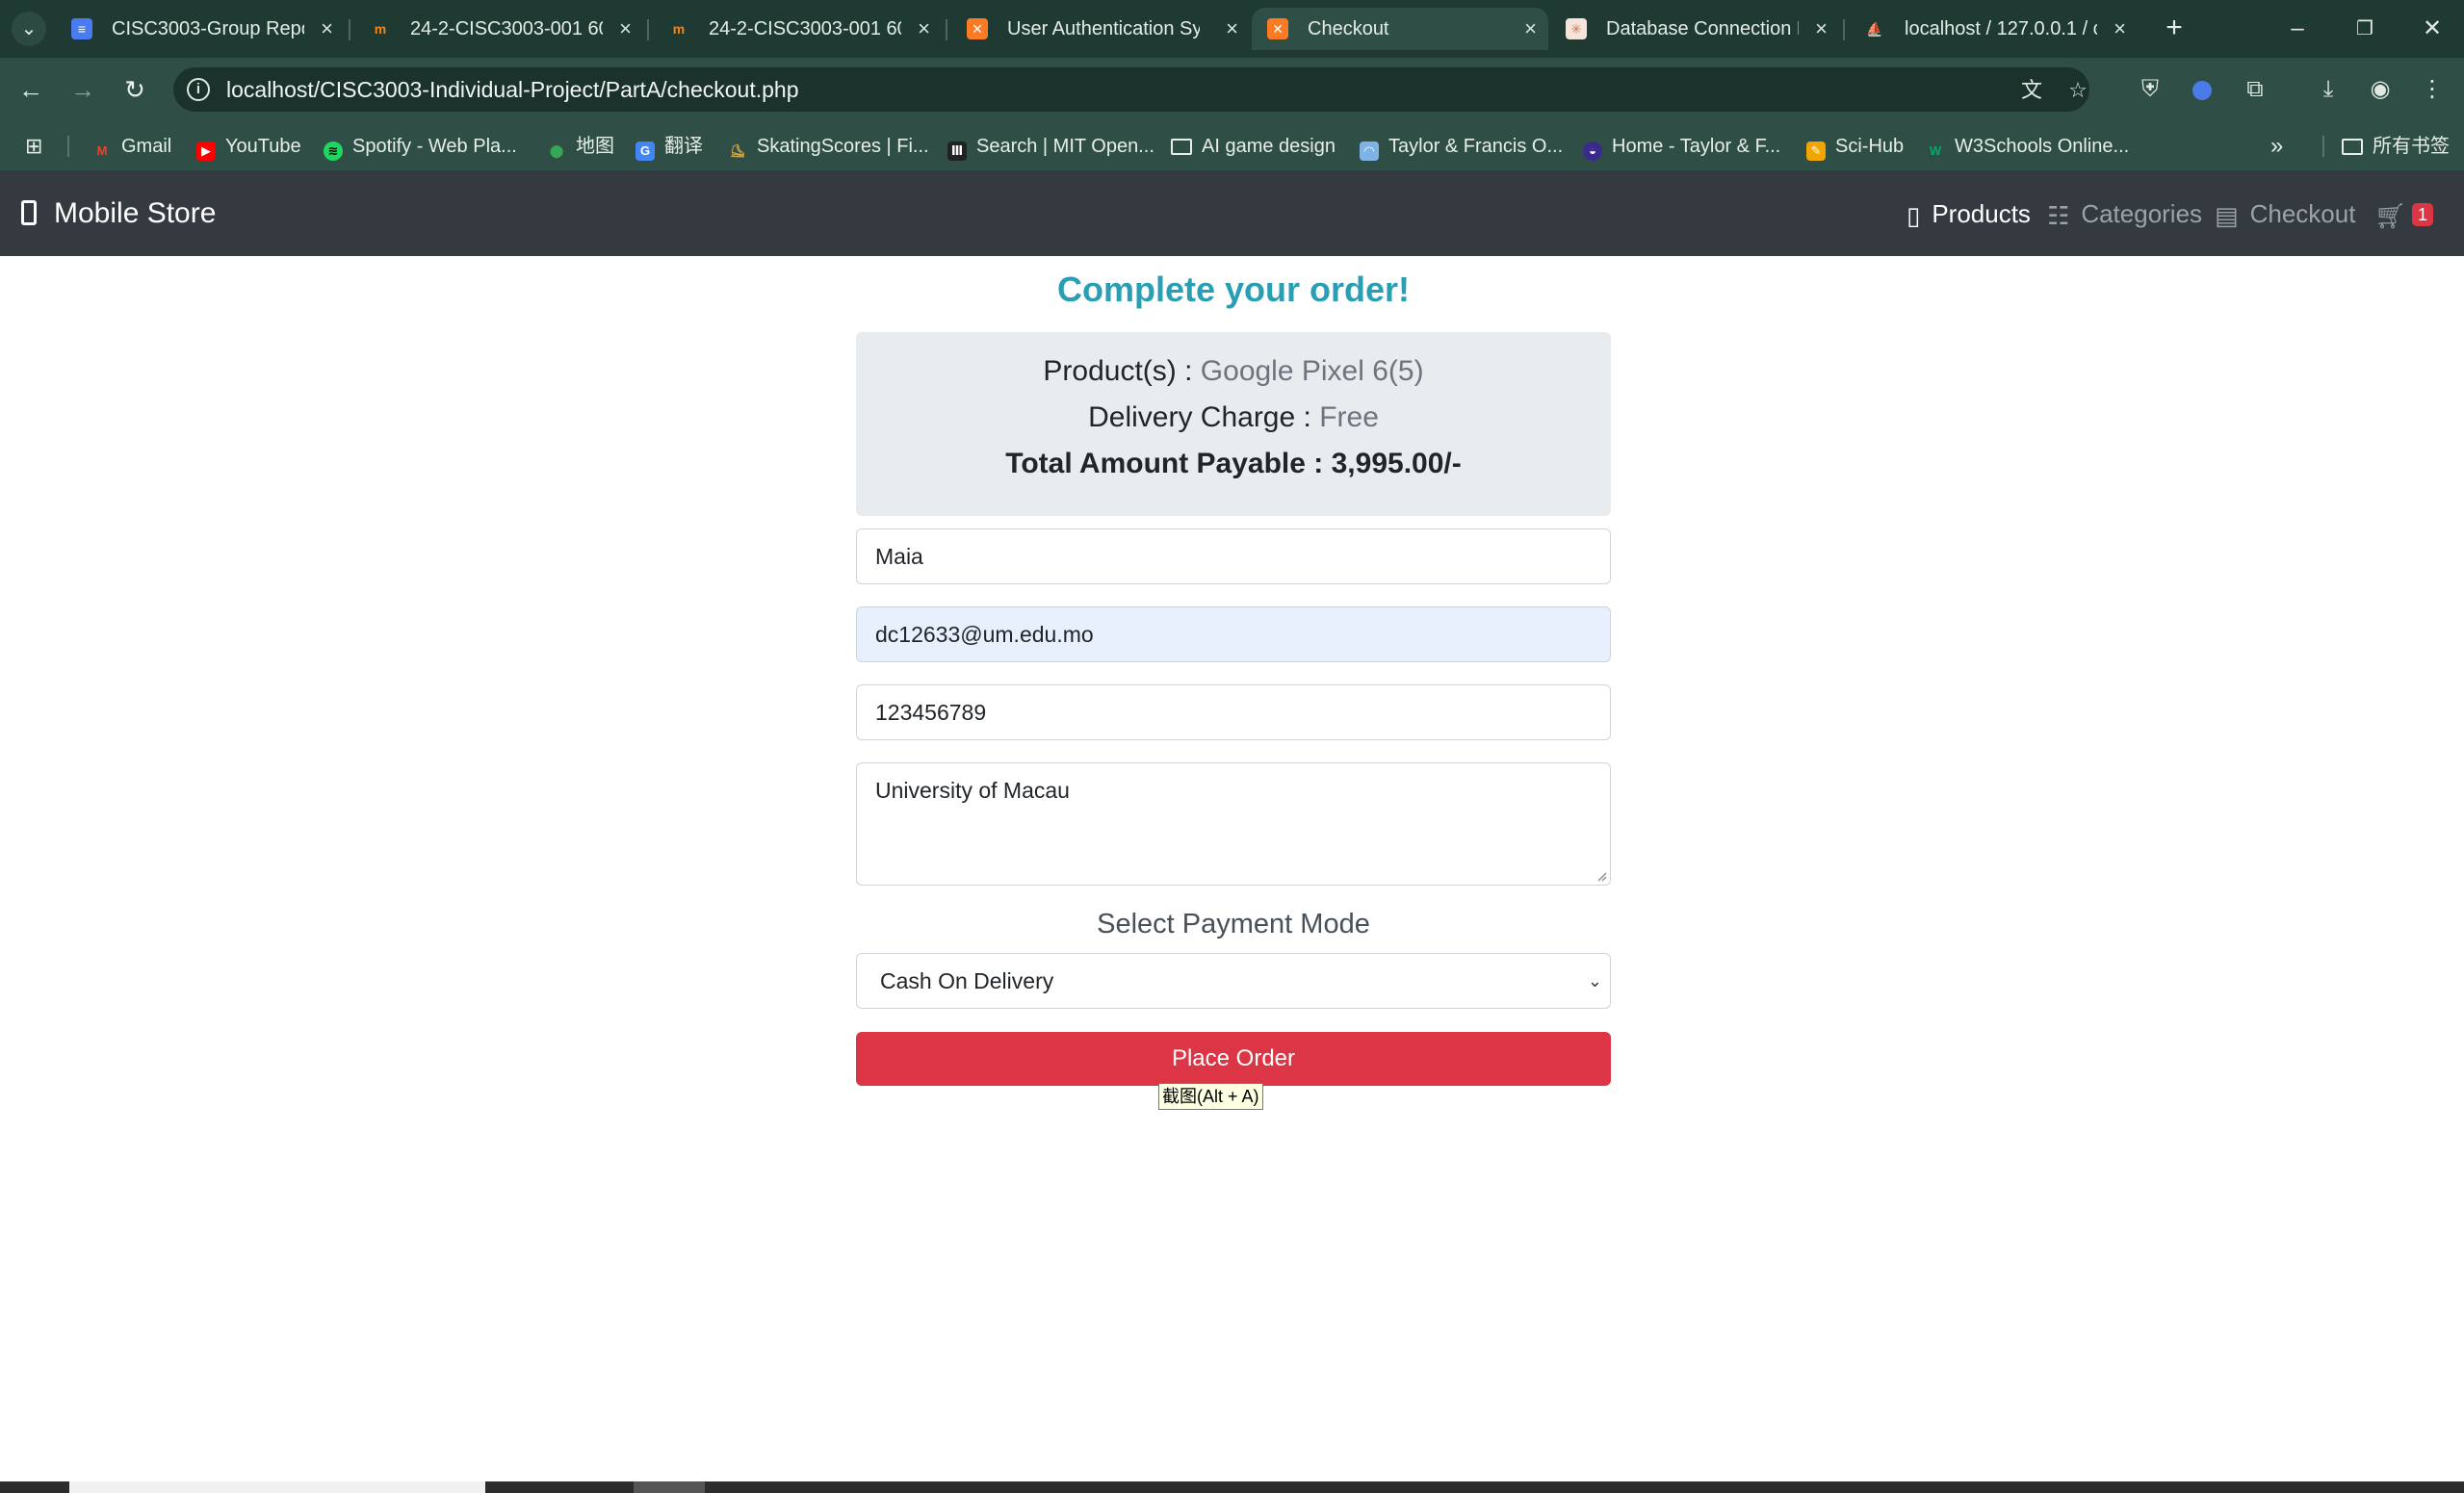 This screenshot has width=2464, height=1493. Describe the element at coordinates (30, 89) in the screenshot. I see `back-button: ←` at that location.